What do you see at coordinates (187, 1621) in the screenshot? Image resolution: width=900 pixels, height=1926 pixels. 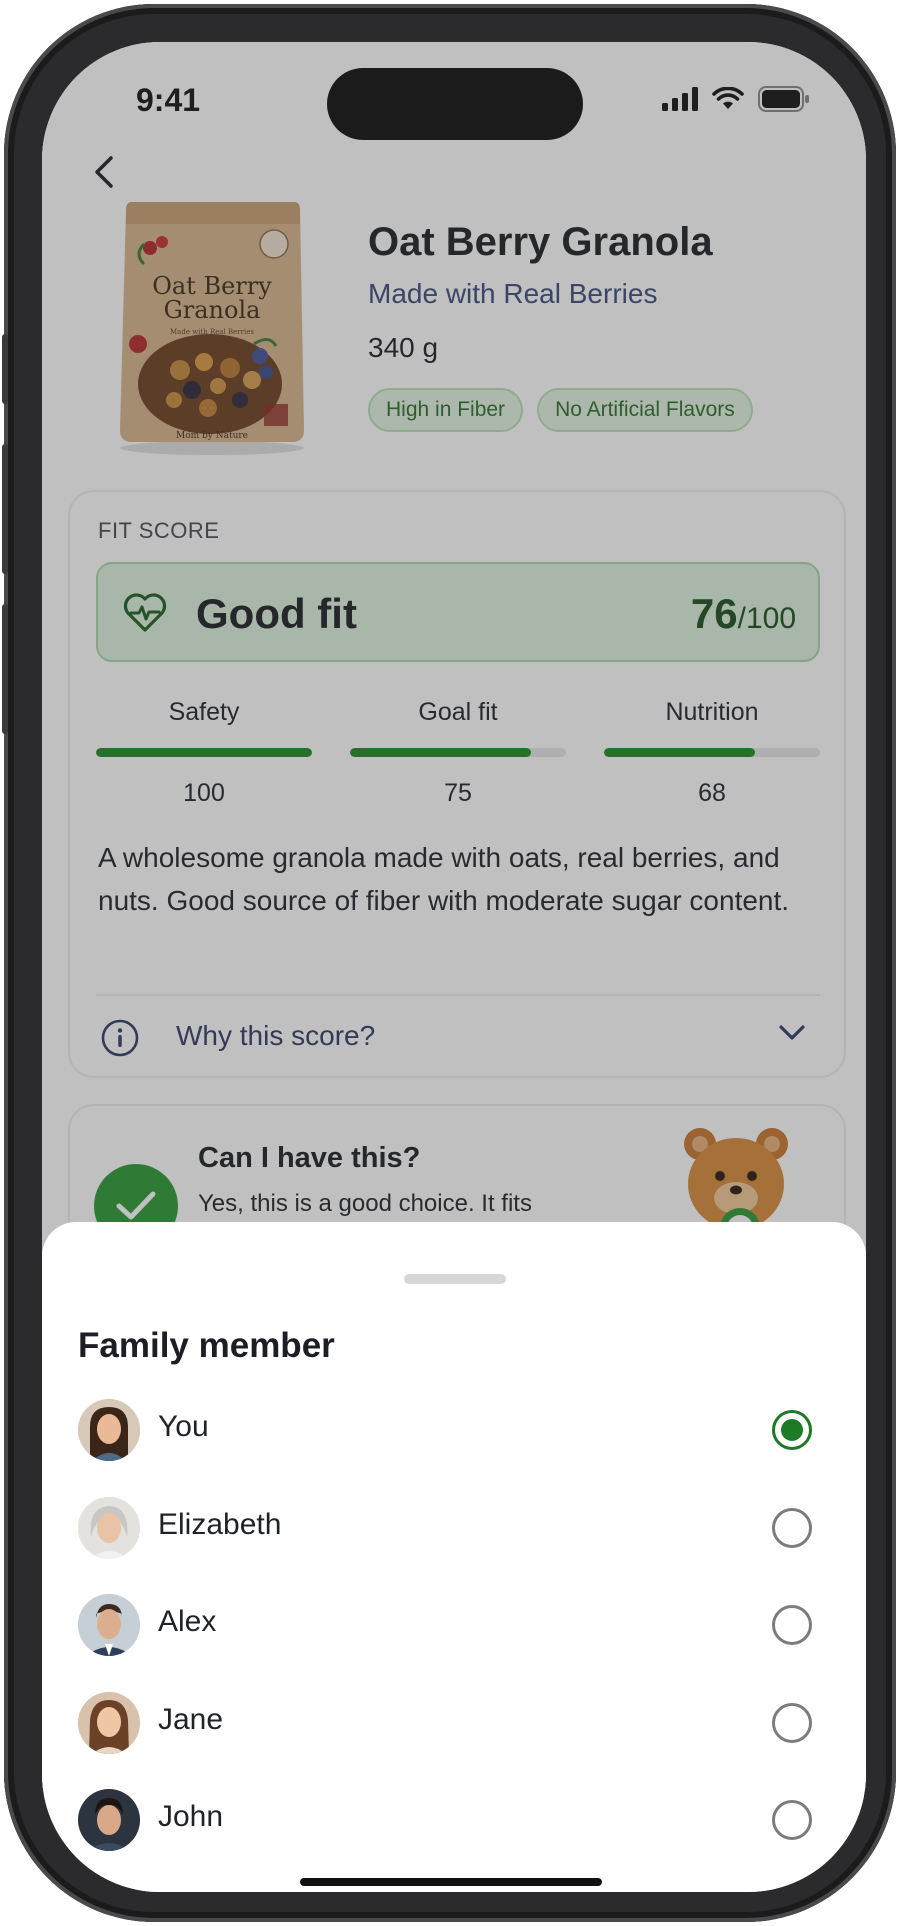 I see `member-name: Alex` at bounding box center [187, 1621].